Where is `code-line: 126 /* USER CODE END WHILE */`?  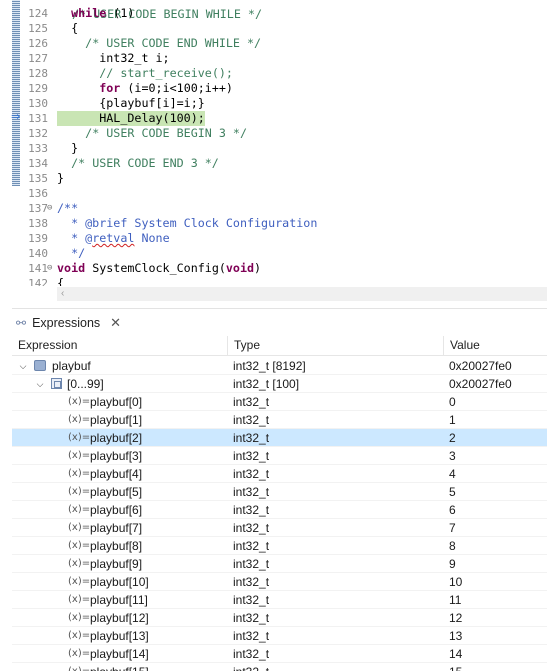
code-line: 126 /* USER CODE END WHILE */ is located at coordinates (273, 43).